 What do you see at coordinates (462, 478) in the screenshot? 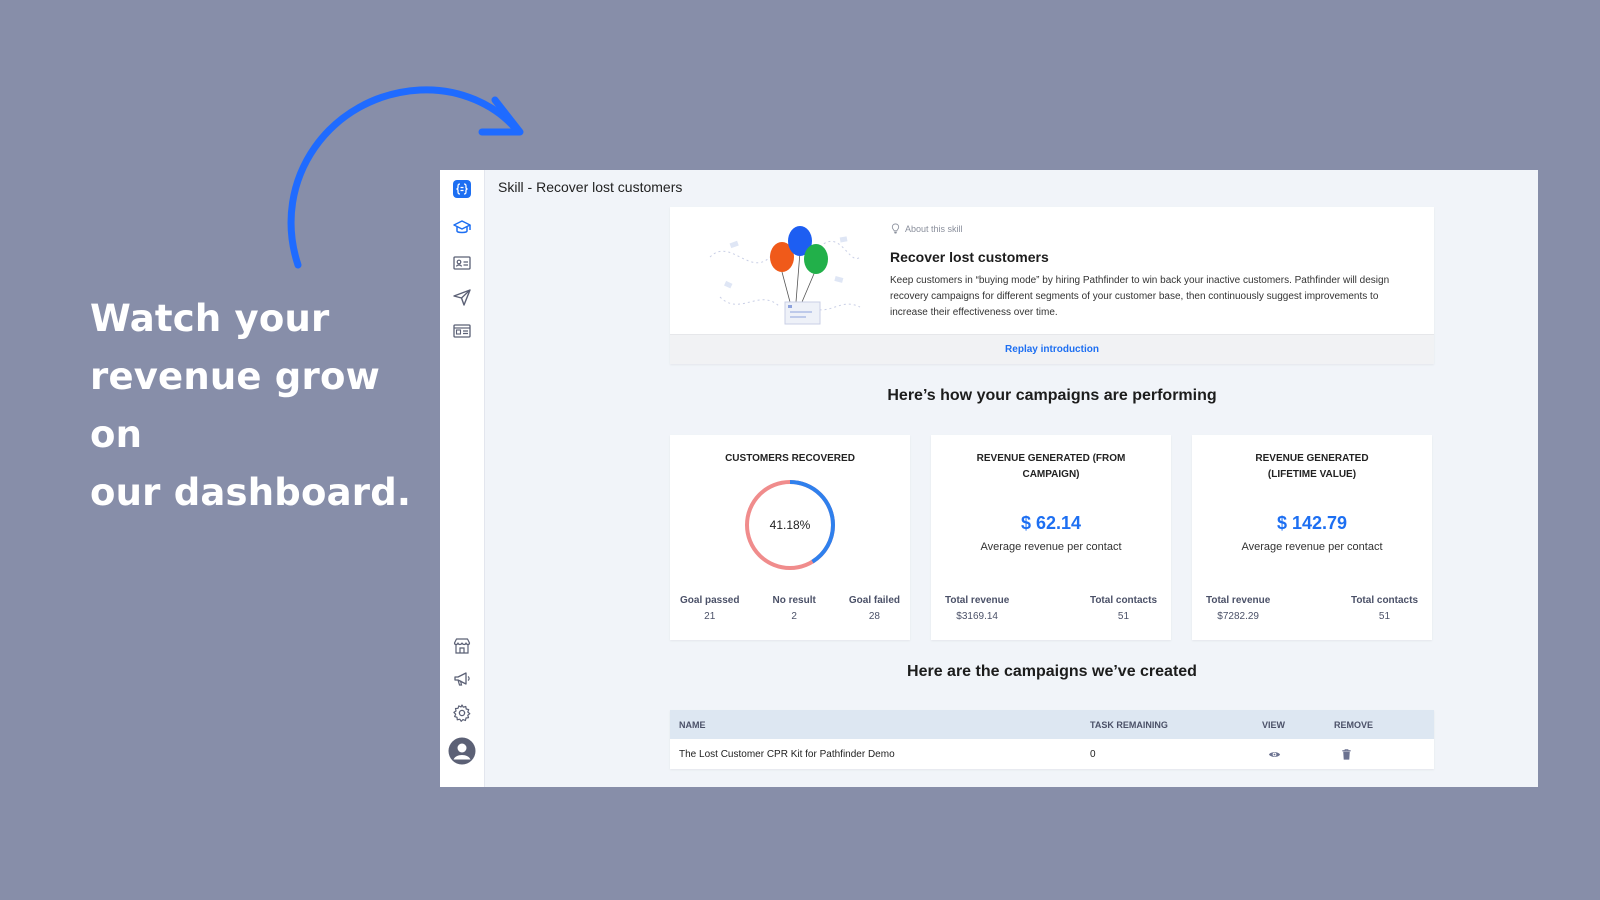
I see `sidebar` at bounding box center [462, 478].